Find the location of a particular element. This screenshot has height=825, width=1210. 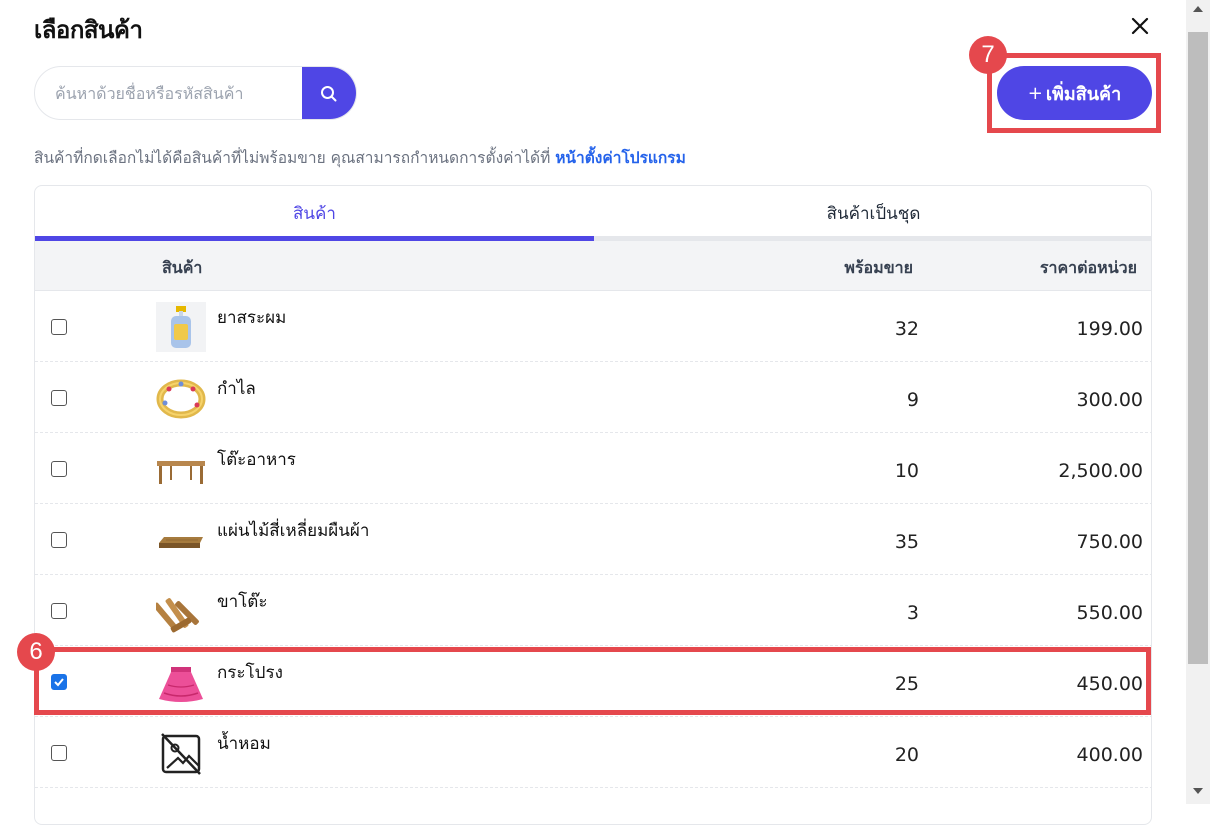

product-name: ยาสระผม is located at coordinates (252, 318).